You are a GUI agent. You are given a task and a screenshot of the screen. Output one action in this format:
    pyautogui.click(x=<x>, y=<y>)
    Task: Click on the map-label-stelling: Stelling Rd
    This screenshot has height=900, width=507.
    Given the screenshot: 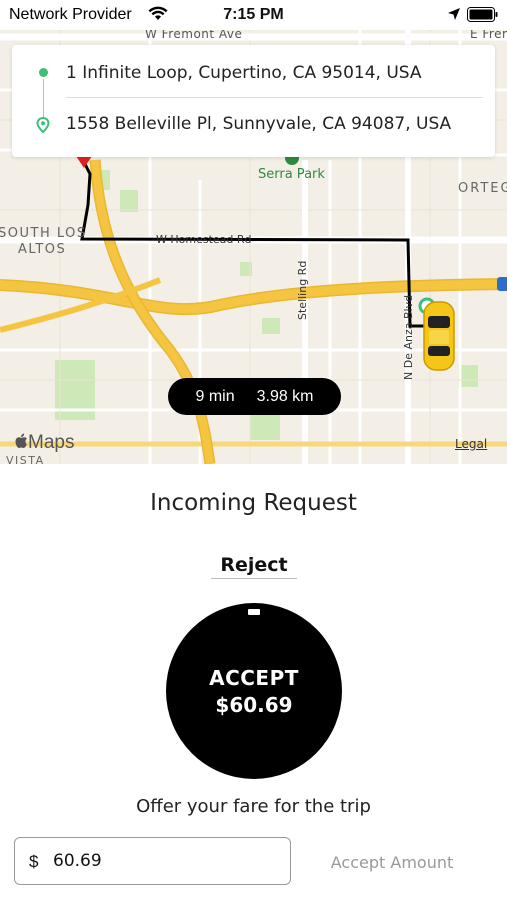 What is the action you would take?
    pyautogui.click(x=302, y=290)
    